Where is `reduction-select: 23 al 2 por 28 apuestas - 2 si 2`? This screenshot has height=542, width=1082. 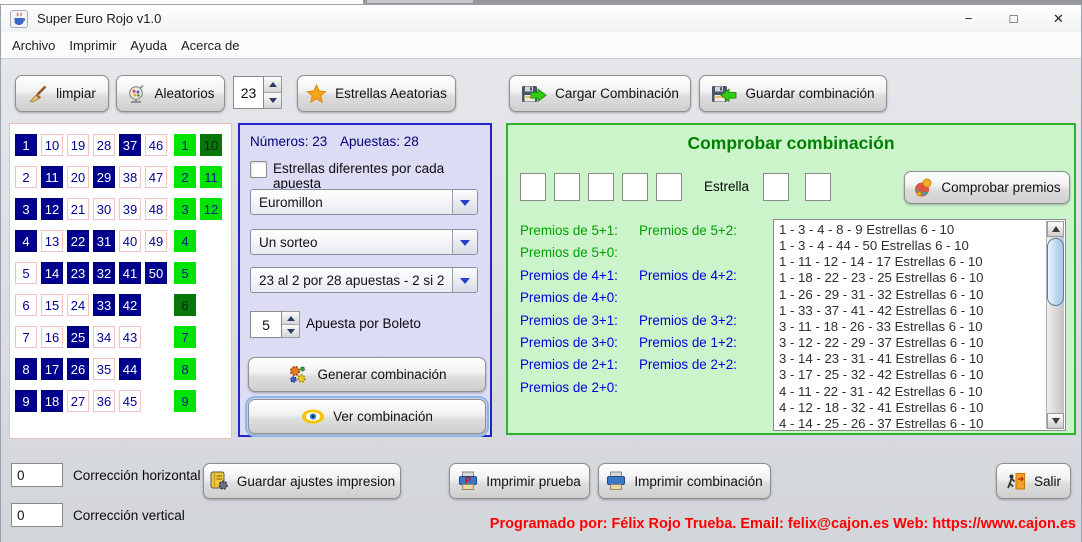 reduction-select: 23 al 2 por 28 apuestas - 2 si 2 is located at coordinates (364, 280).